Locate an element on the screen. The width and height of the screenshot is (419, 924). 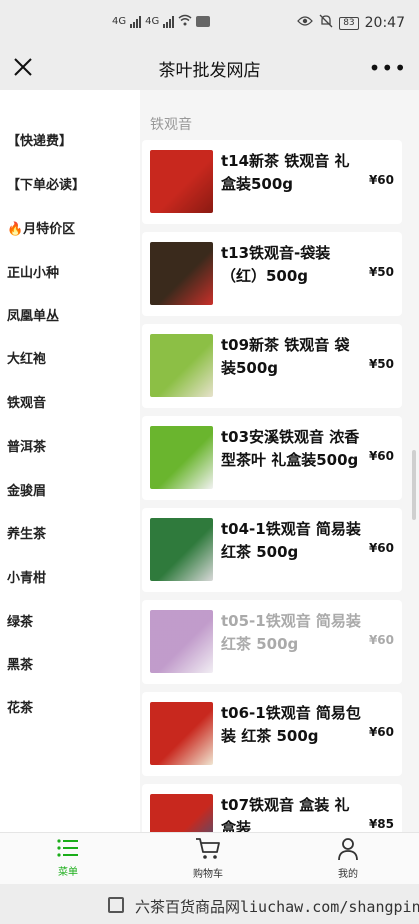
tab-menu: 菜单 is located at coordinates (68, 857).